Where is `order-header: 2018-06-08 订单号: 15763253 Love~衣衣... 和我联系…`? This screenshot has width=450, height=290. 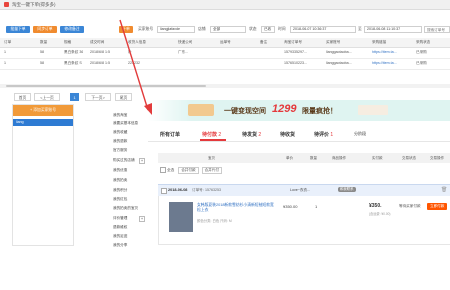 order-header: 2018-06-08 订单号: 15763253 Love~衣衣... 和我联系… is located at coordinates (304, 190).